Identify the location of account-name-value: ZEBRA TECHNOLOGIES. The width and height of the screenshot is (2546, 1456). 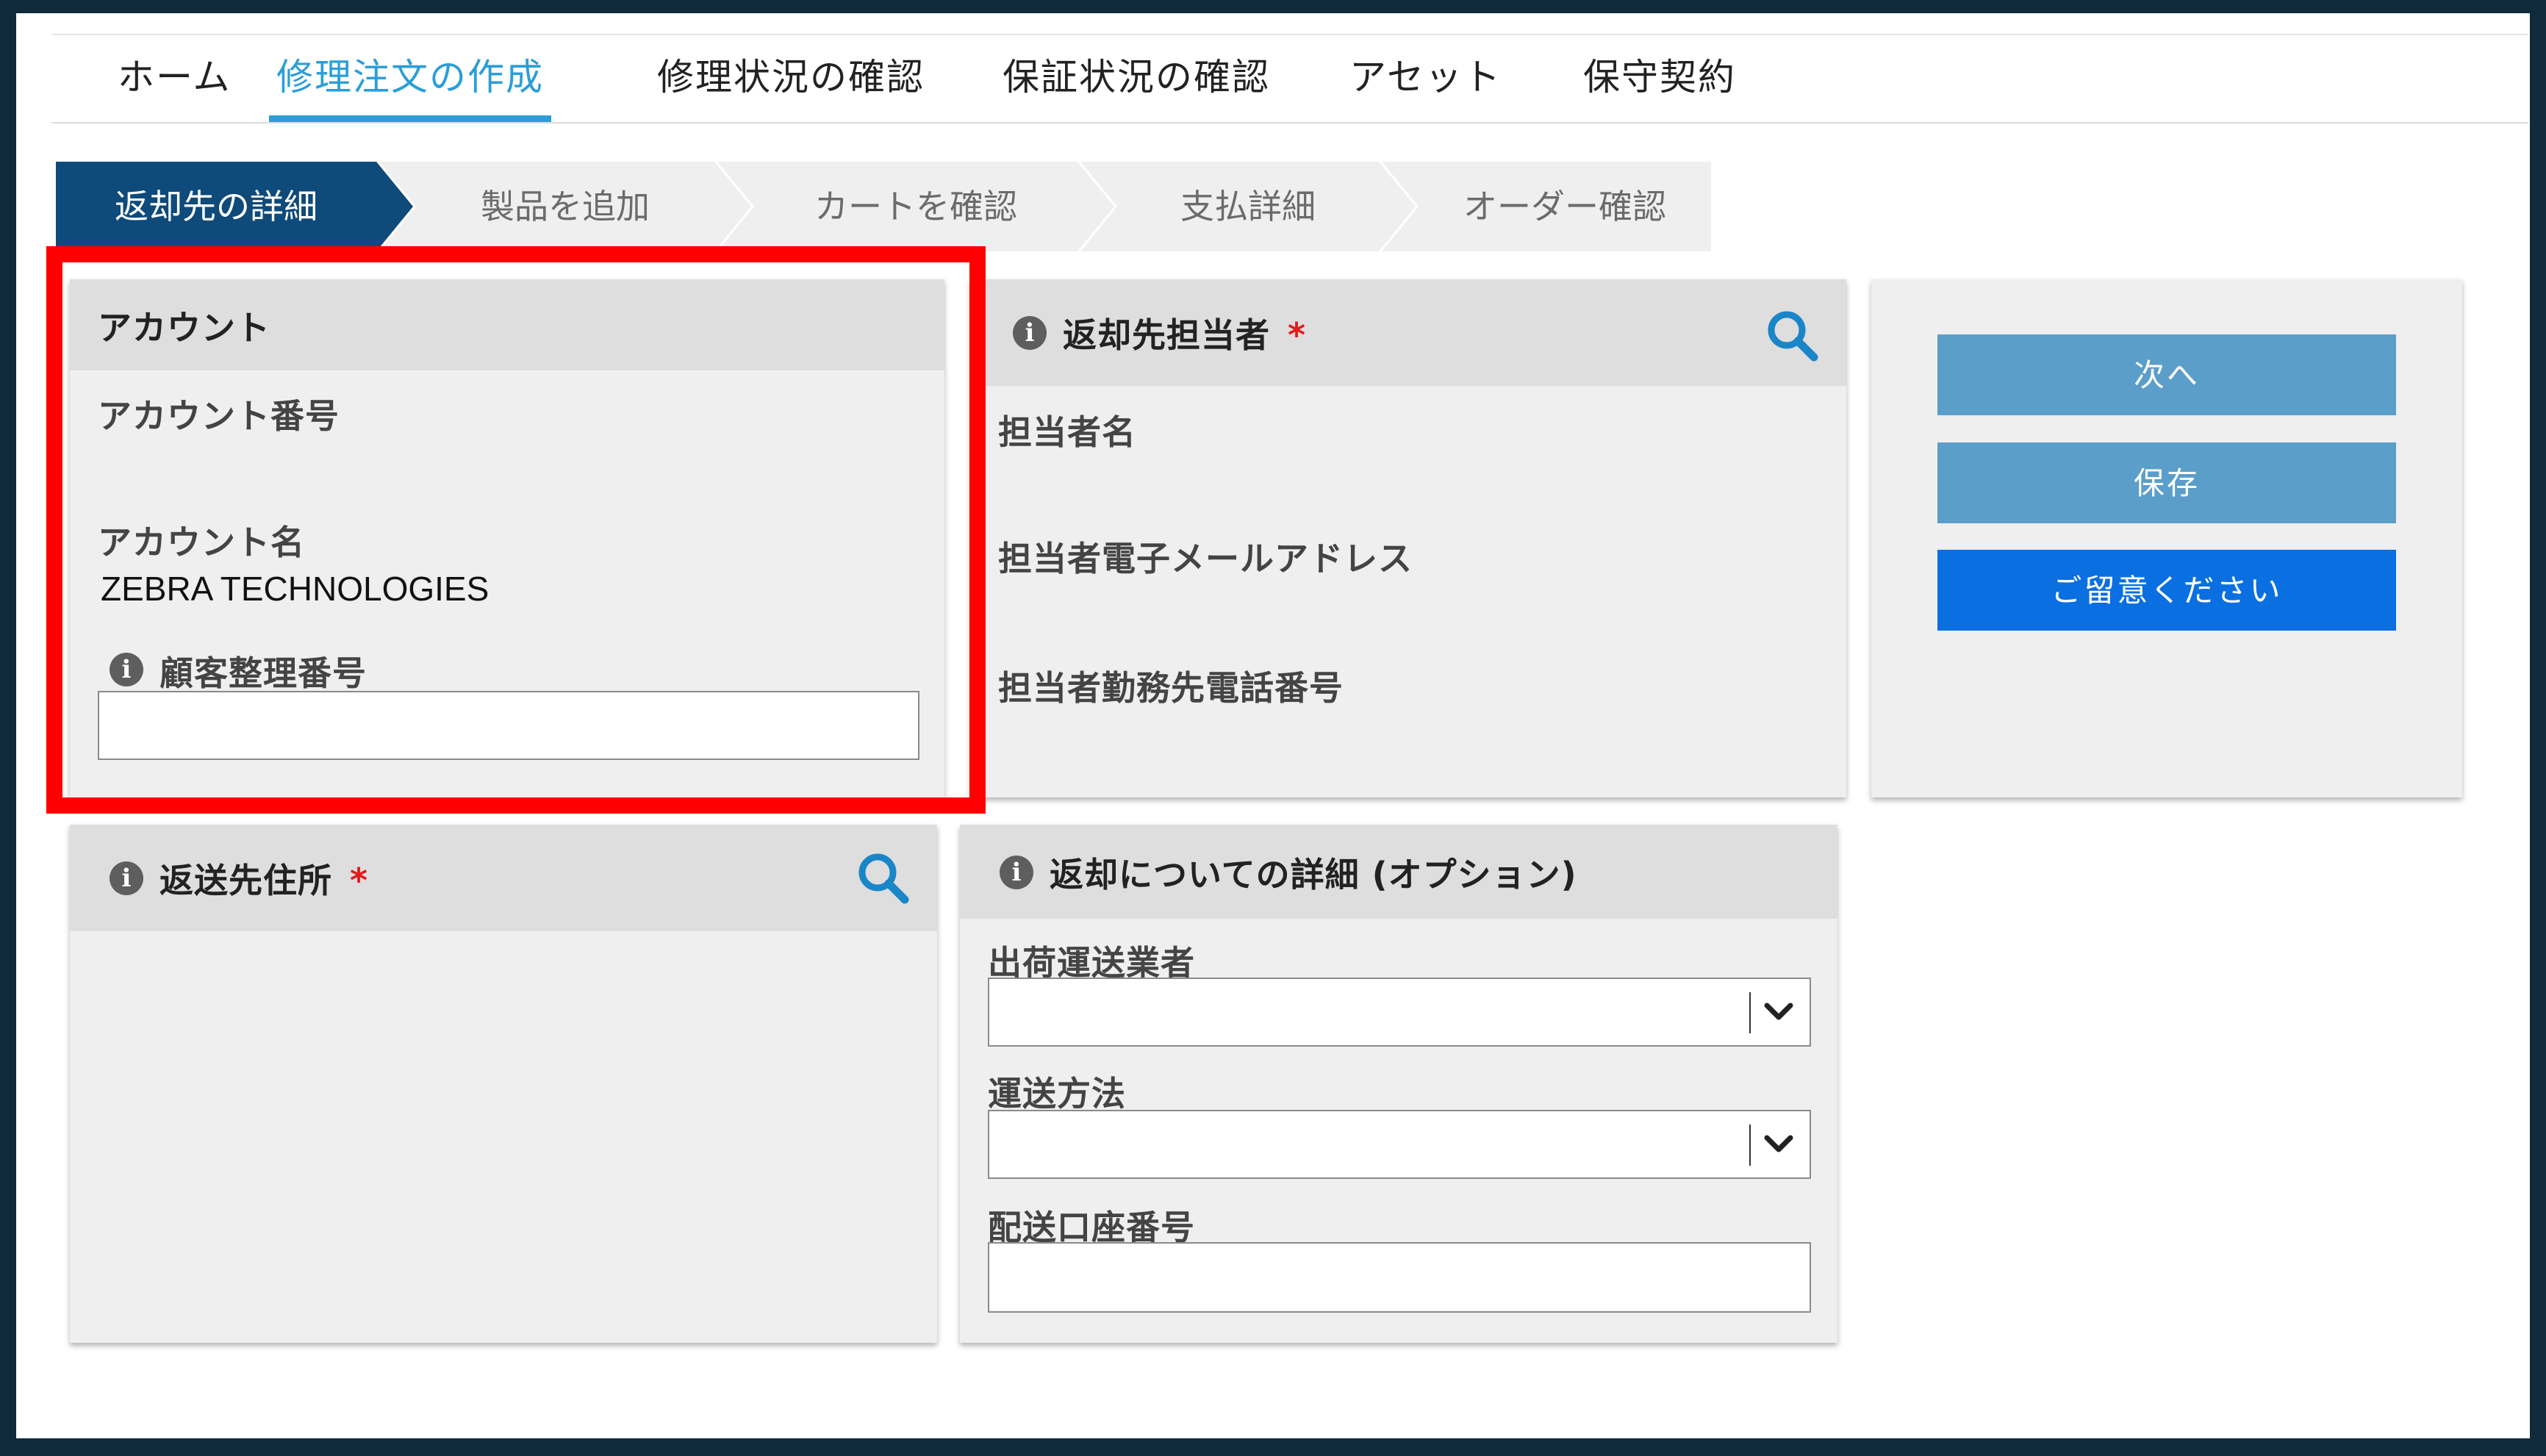
(295, 589).